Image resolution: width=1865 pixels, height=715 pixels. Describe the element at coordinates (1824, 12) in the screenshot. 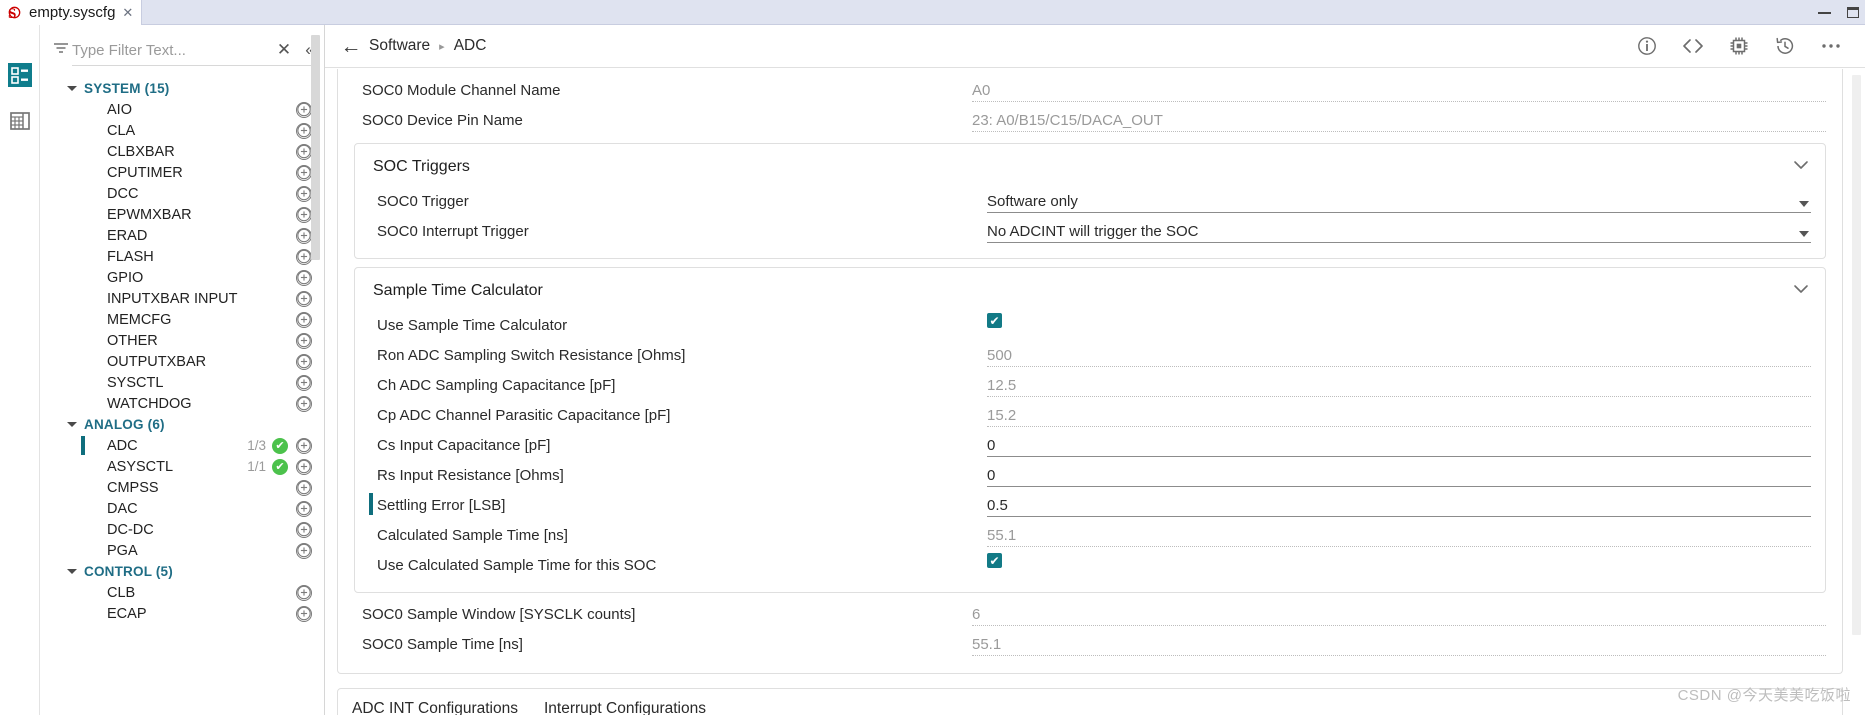

I see `minimize-button` at that location.